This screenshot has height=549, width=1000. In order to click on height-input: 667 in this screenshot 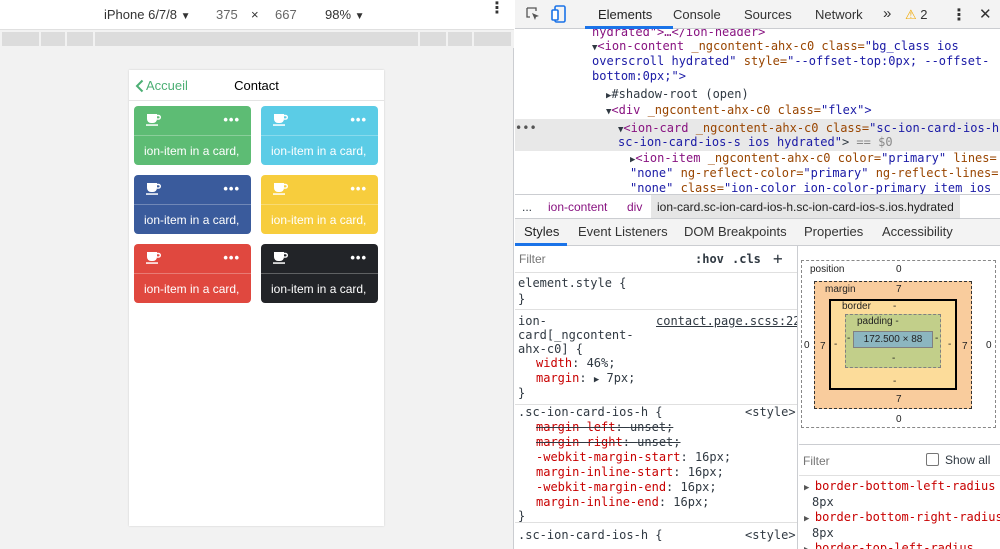, I will do `click(286, 14)`.